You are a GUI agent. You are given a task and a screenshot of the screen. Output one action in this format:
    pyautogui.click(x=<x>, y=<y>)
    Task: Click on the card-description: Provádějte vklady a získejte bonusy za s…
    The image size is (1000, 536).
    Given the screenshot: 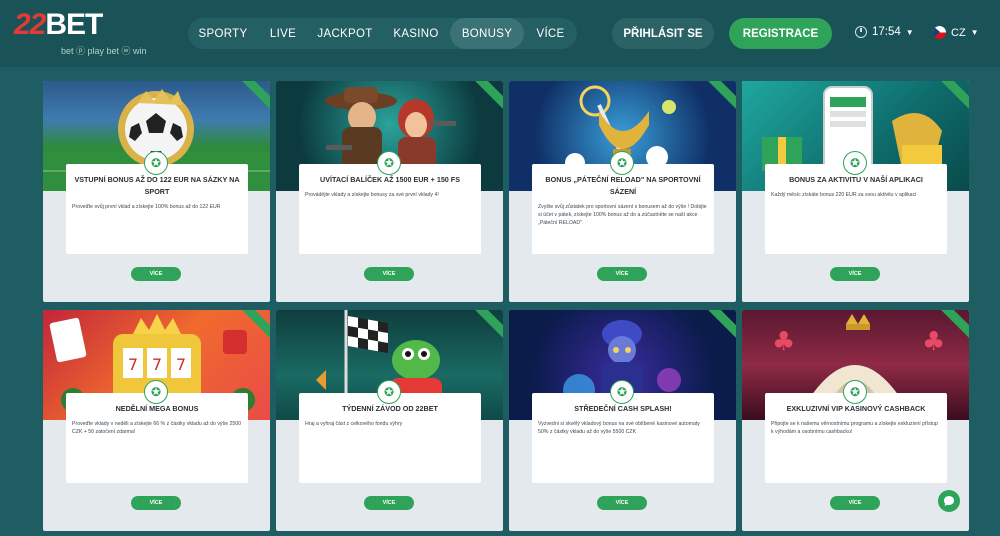 What is the action you would take?
    pyautogui.click(x=372, y=195)
    